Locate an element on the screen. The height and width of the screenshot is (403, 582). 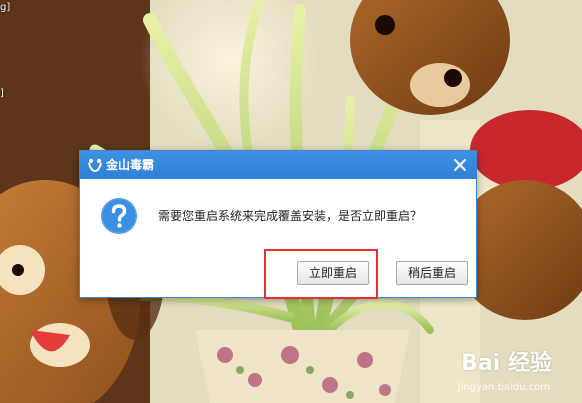
dialog-title: 金山毒霸 is located at coordinates (130, 165).